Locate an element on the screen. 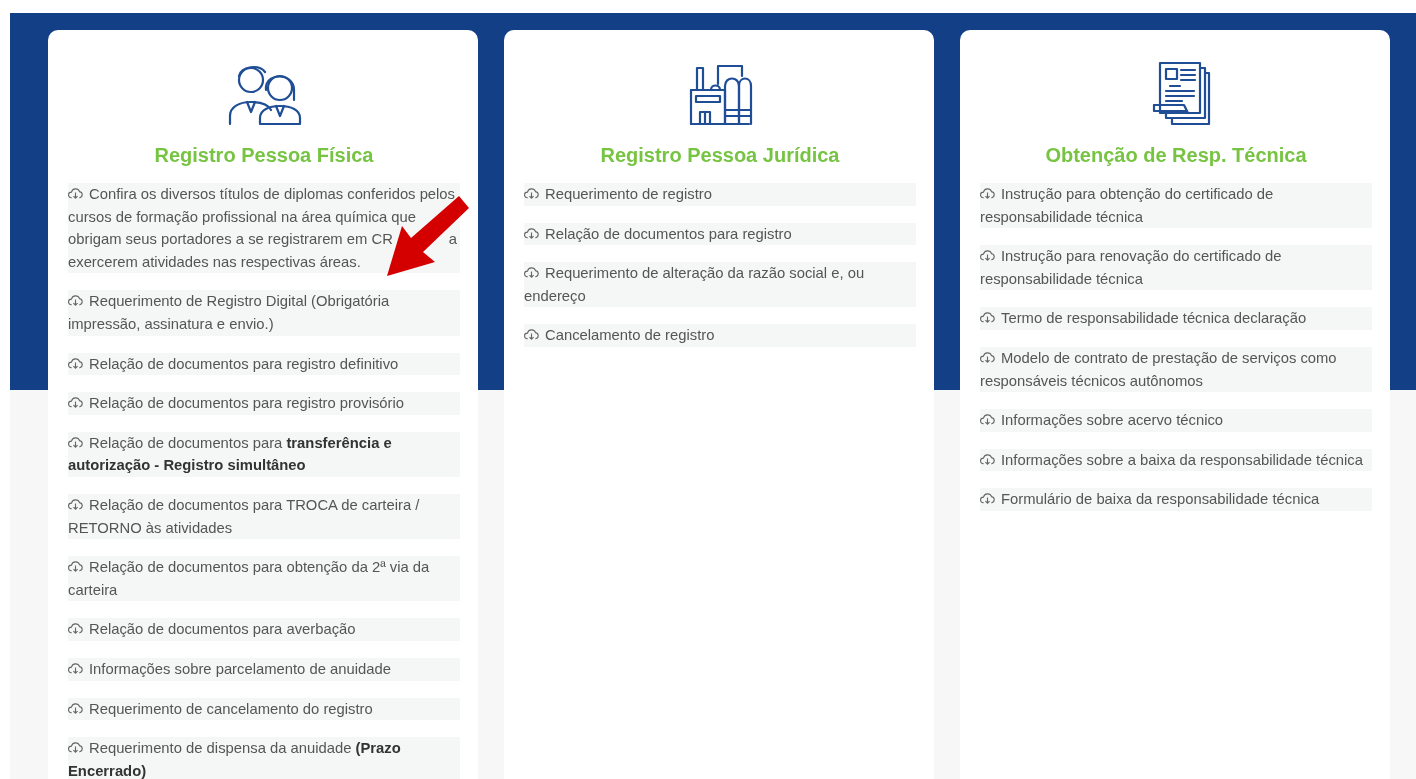  card-title: Registro Pessoa Jurídica is located at coordinates (720, 155).